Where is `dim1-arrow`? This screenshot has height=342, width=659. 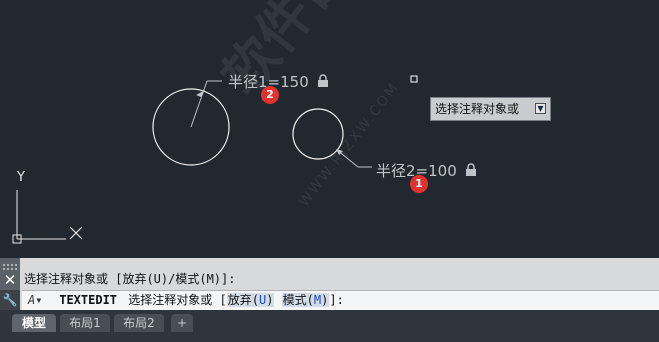
dim1-arrow is located at coordinates (200, 93).